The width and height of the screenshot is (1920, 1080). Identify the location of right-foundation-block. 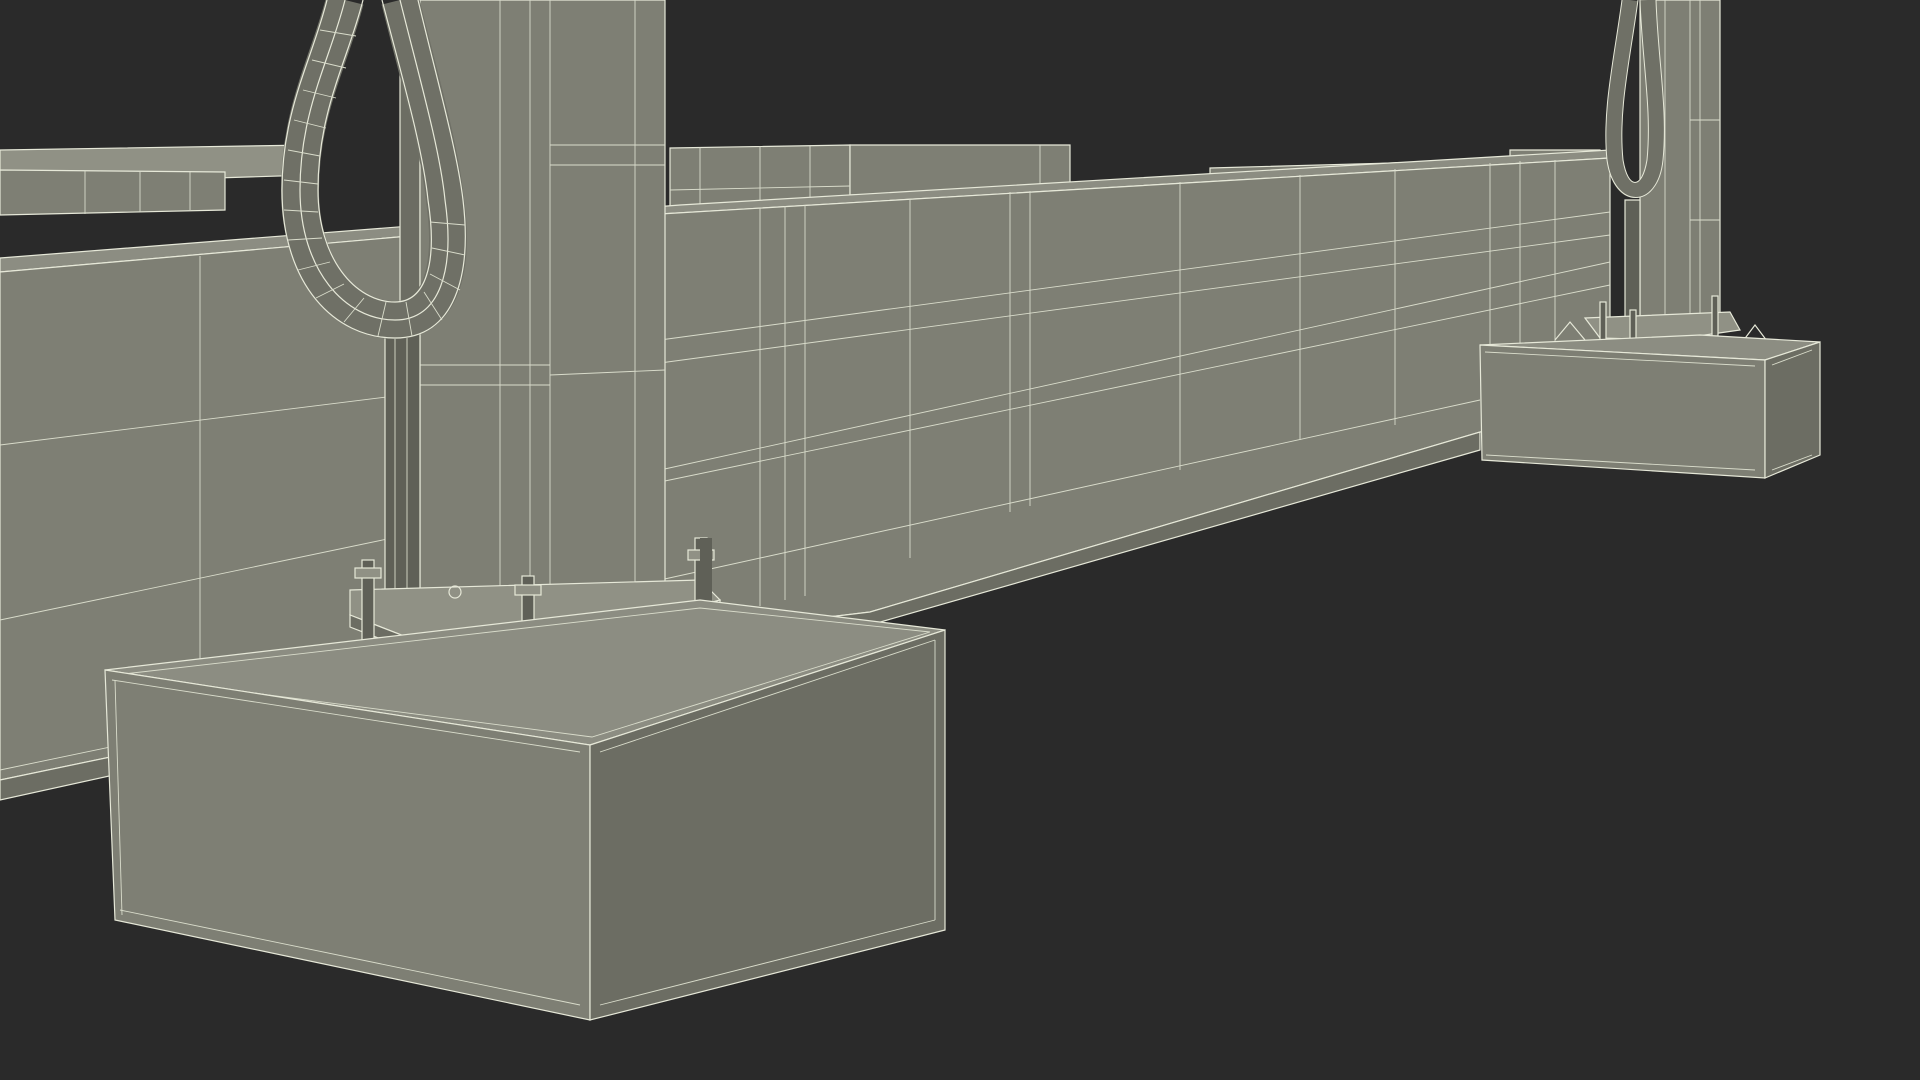
(1650, 406).